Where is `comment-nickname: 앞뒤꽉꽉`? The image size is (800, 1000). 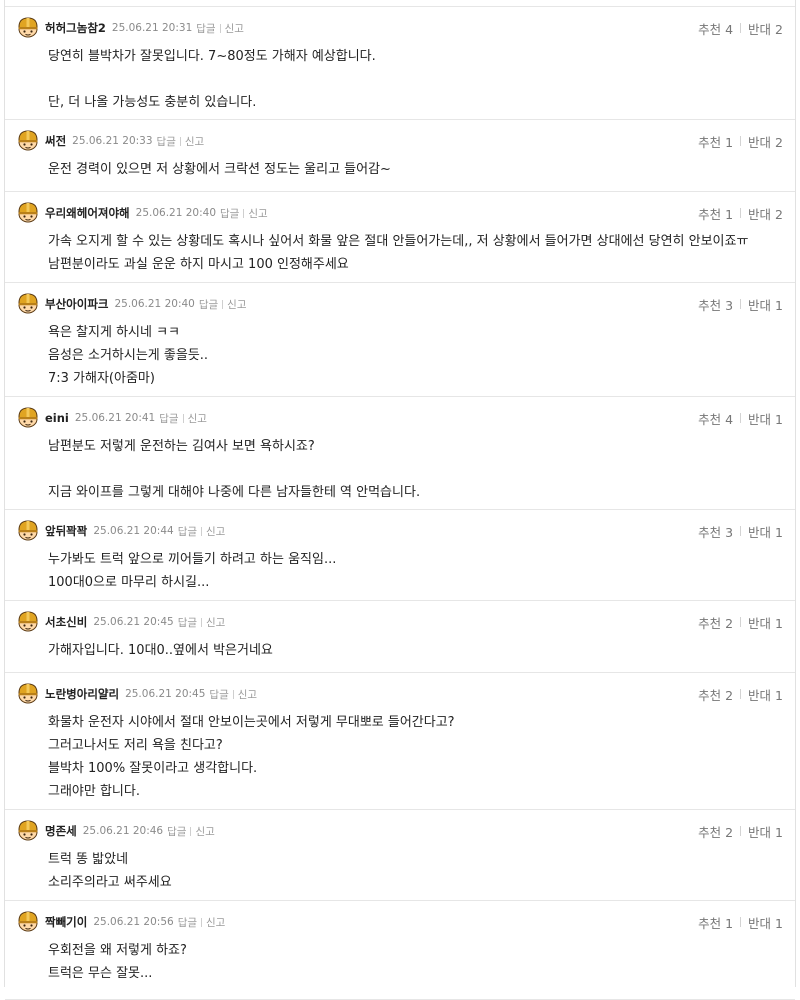
comment-nickname: 앞뒤꽉꽉 is located at coordinates (66, 531).